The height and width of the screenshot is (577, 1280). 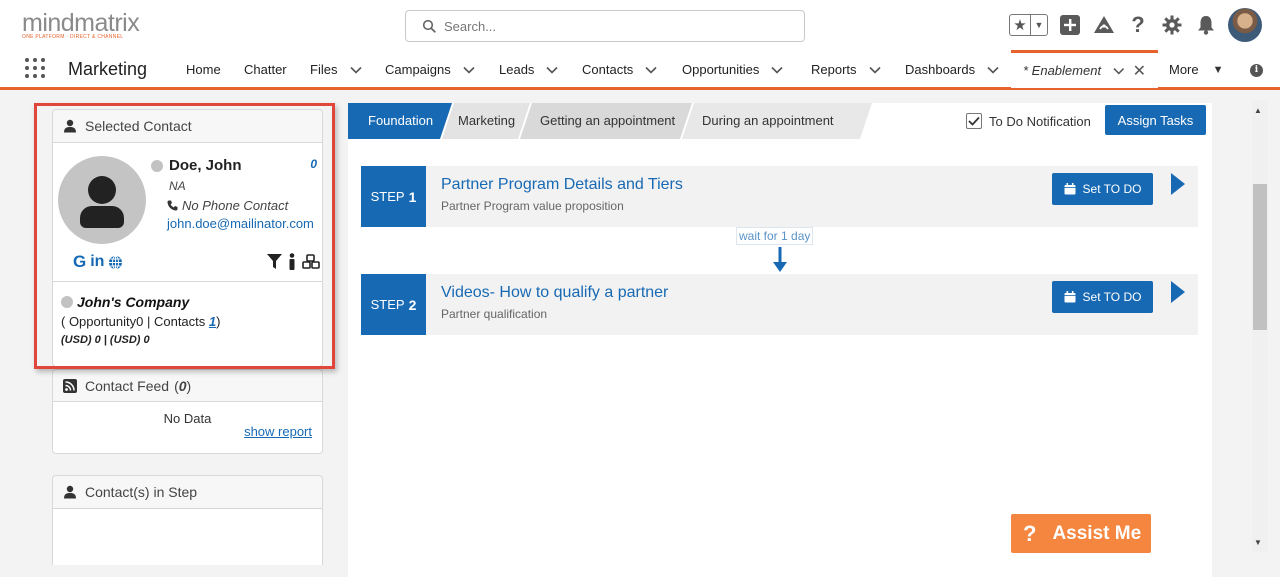 What do you see at coordinates (79, 262) in the screenshot?
I see `google-icon: G` at bounding box center [79, 262].